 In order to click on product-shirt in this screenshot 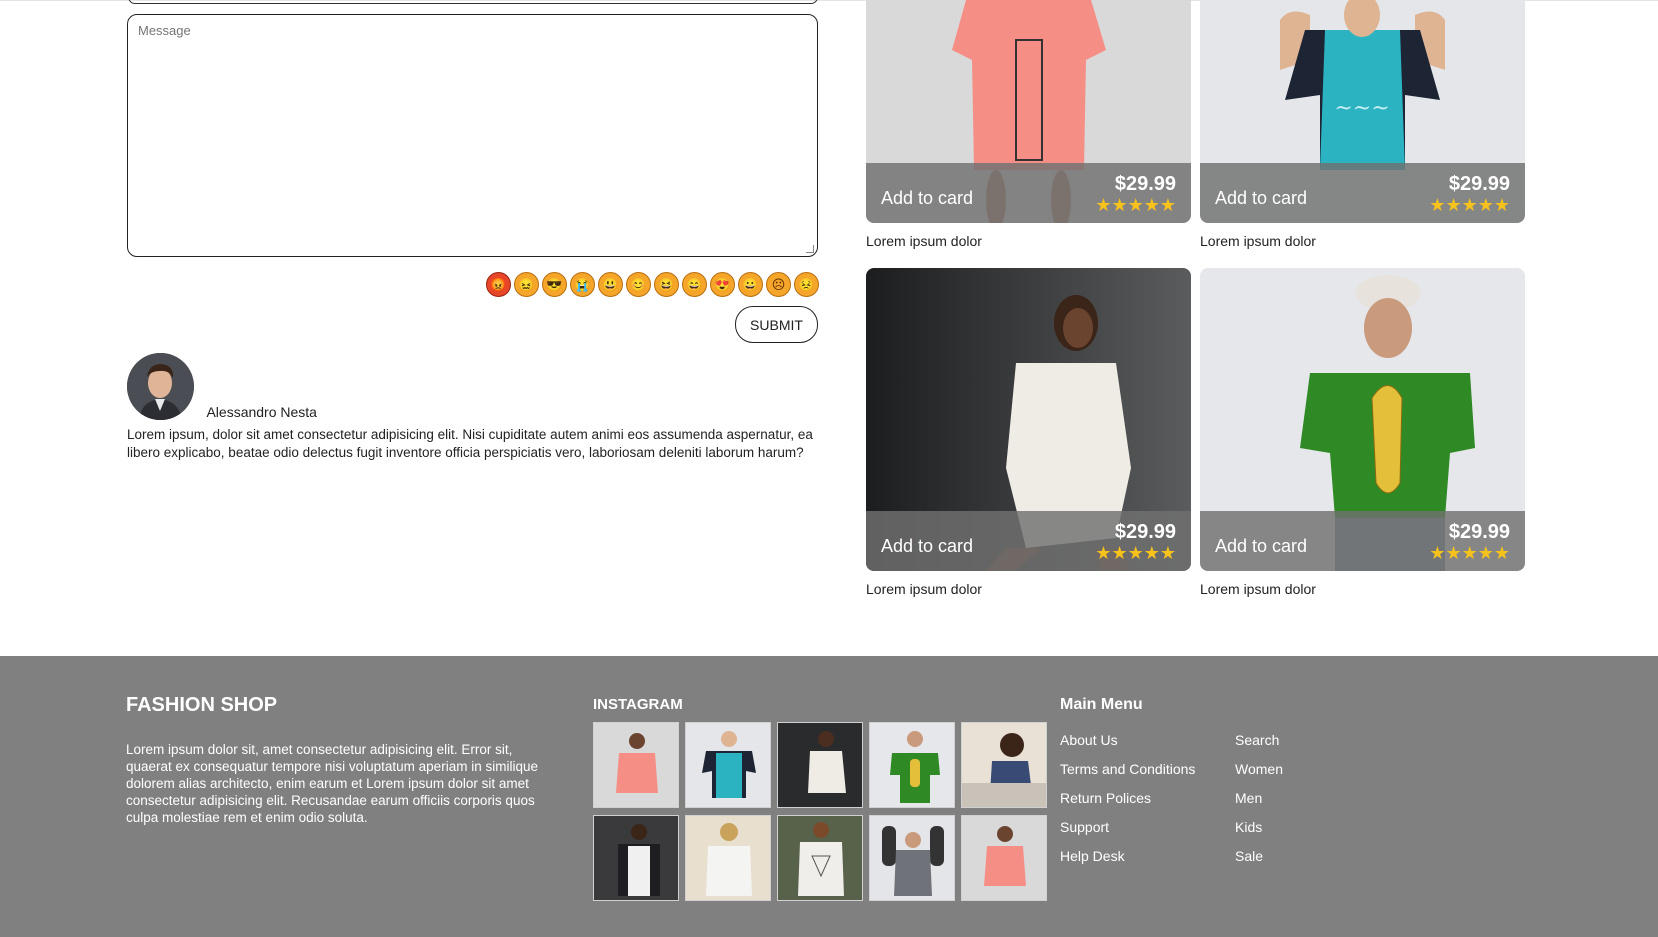, I will do `click(1029, 85)`.